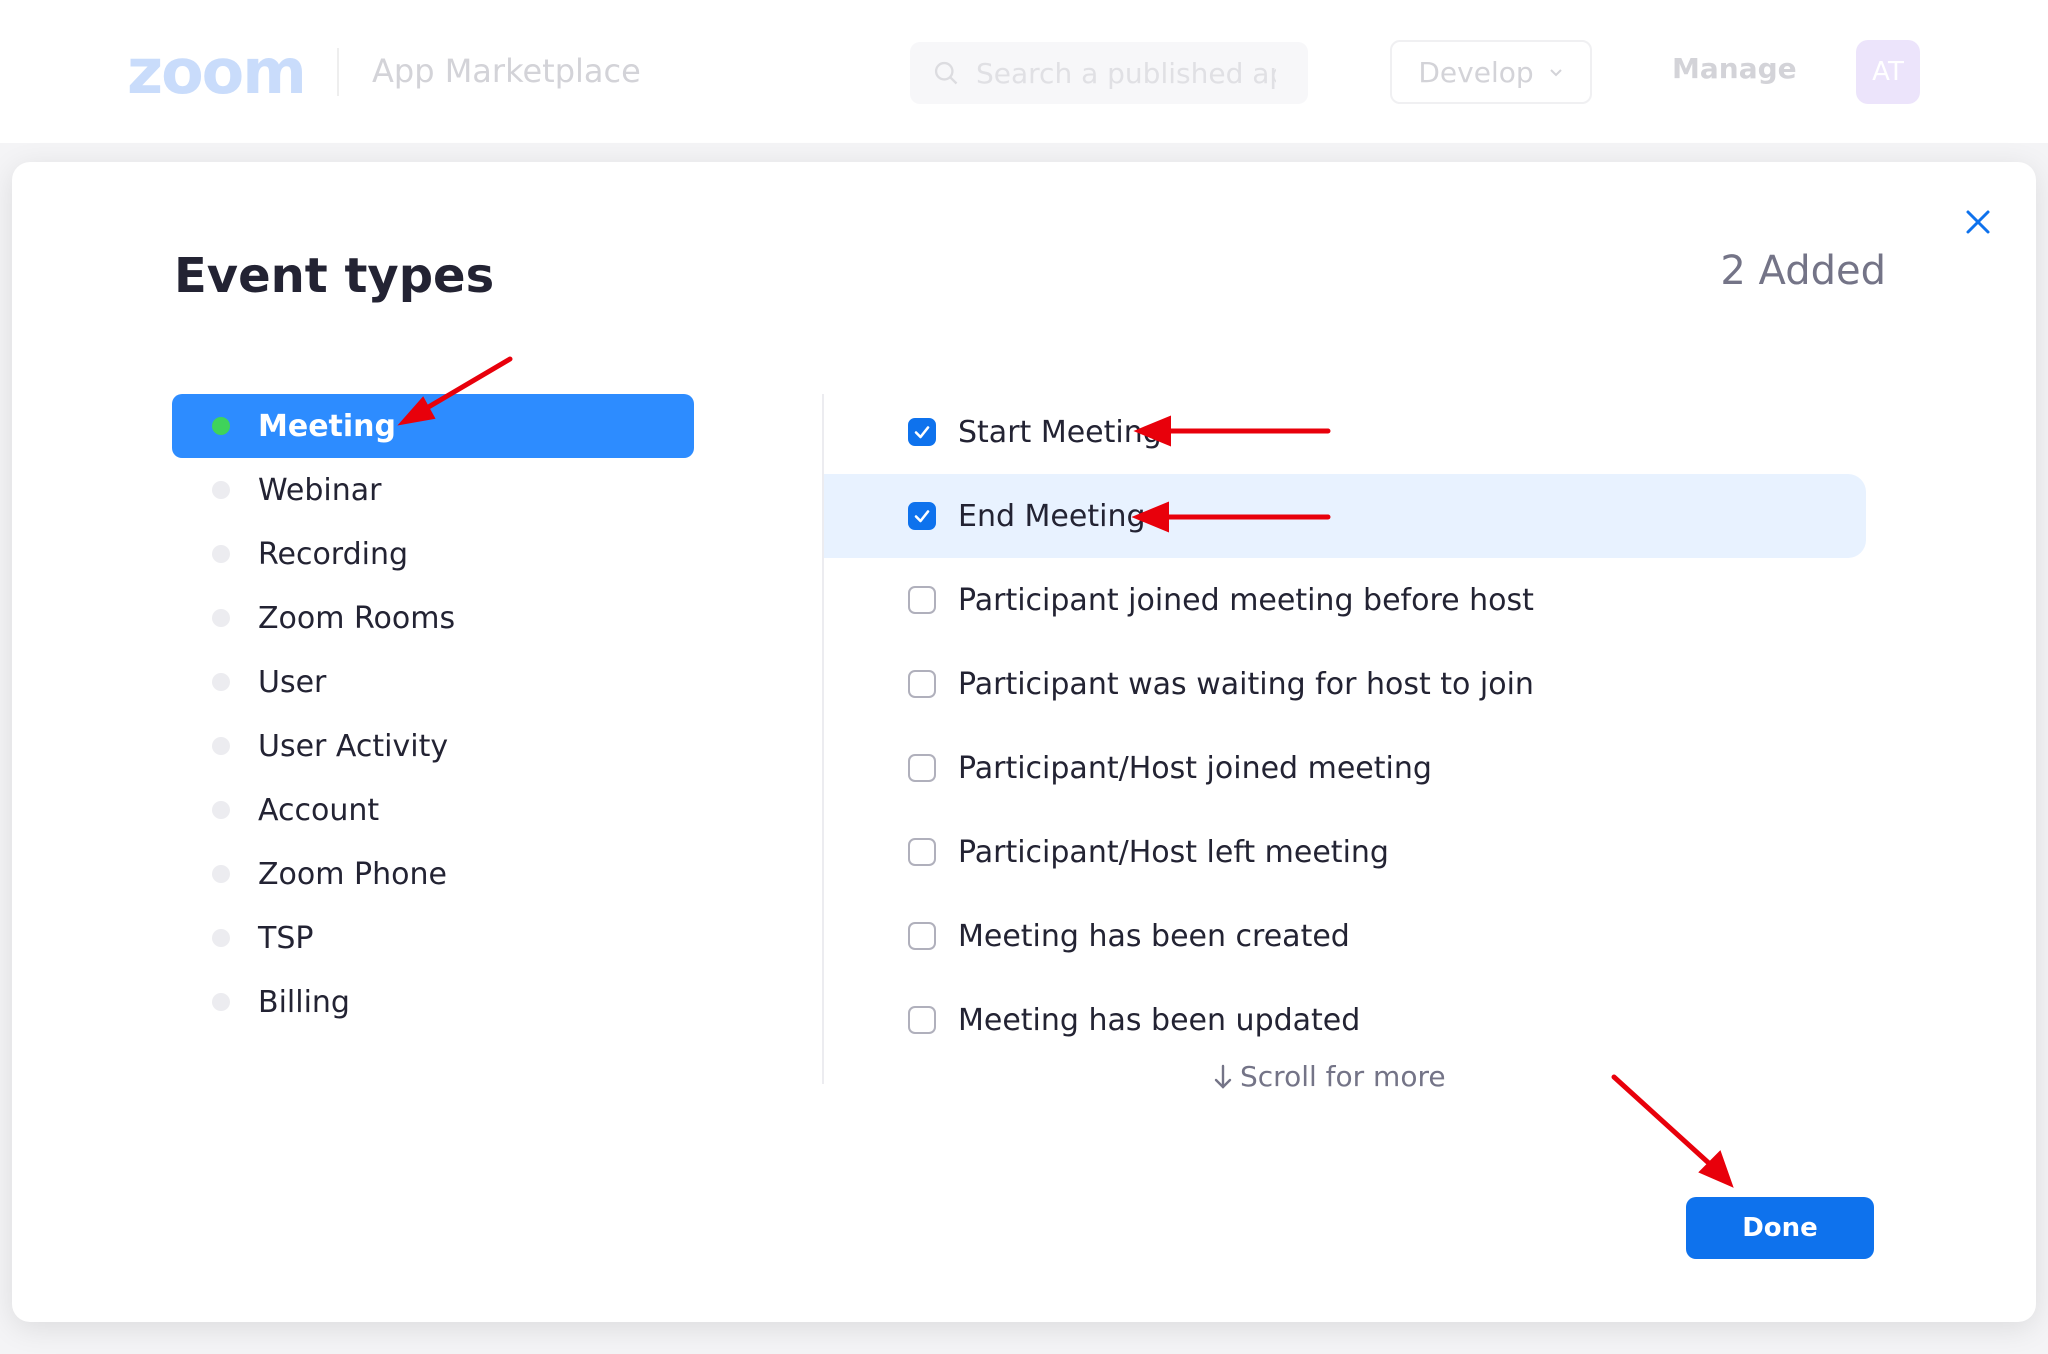 The height and width of the screenshot is (1354, 2048). I want to click on category-item-zoom-phone: Zoom Phone, so click(433, 874).